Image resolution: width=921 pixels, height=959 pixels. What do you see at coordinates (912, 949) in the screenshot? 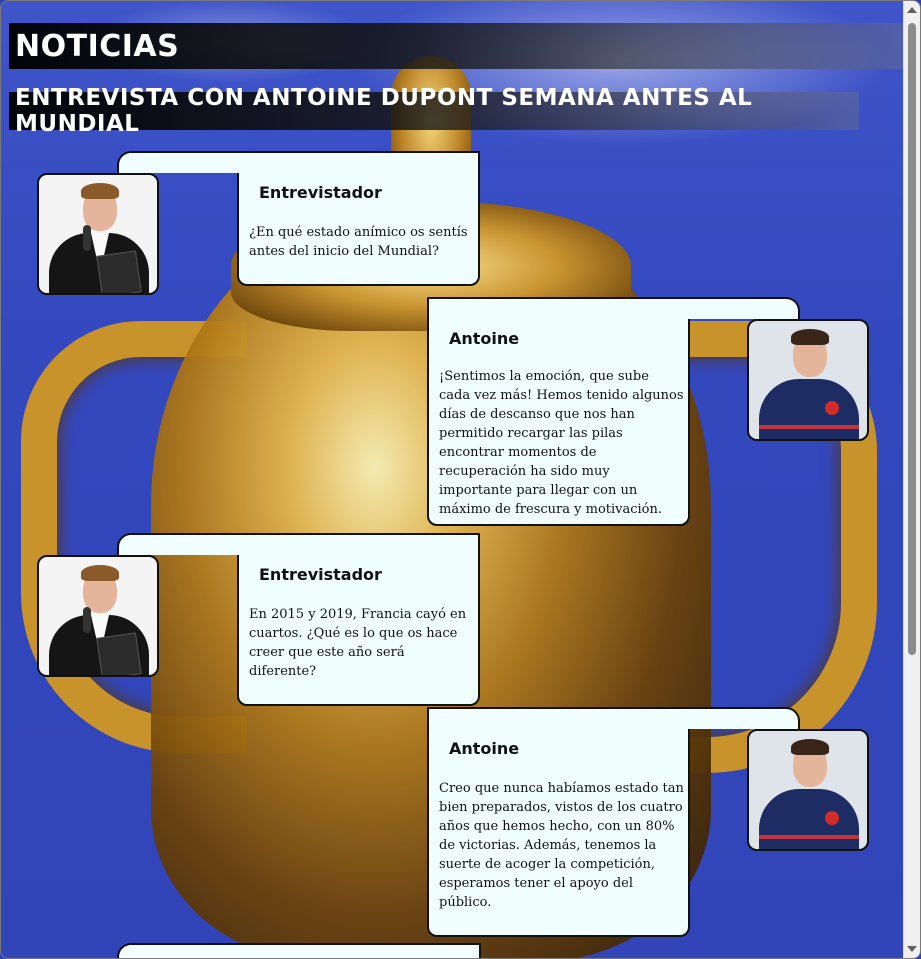
I see `scroll-down-arrow-icon` at bounding box center [912, 949].